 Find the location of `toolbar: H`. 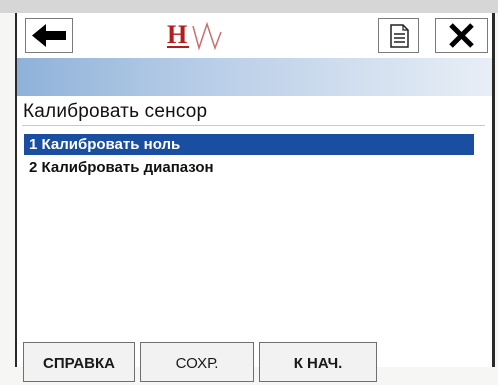

toolbar: H is located at coordinates (254, 35).